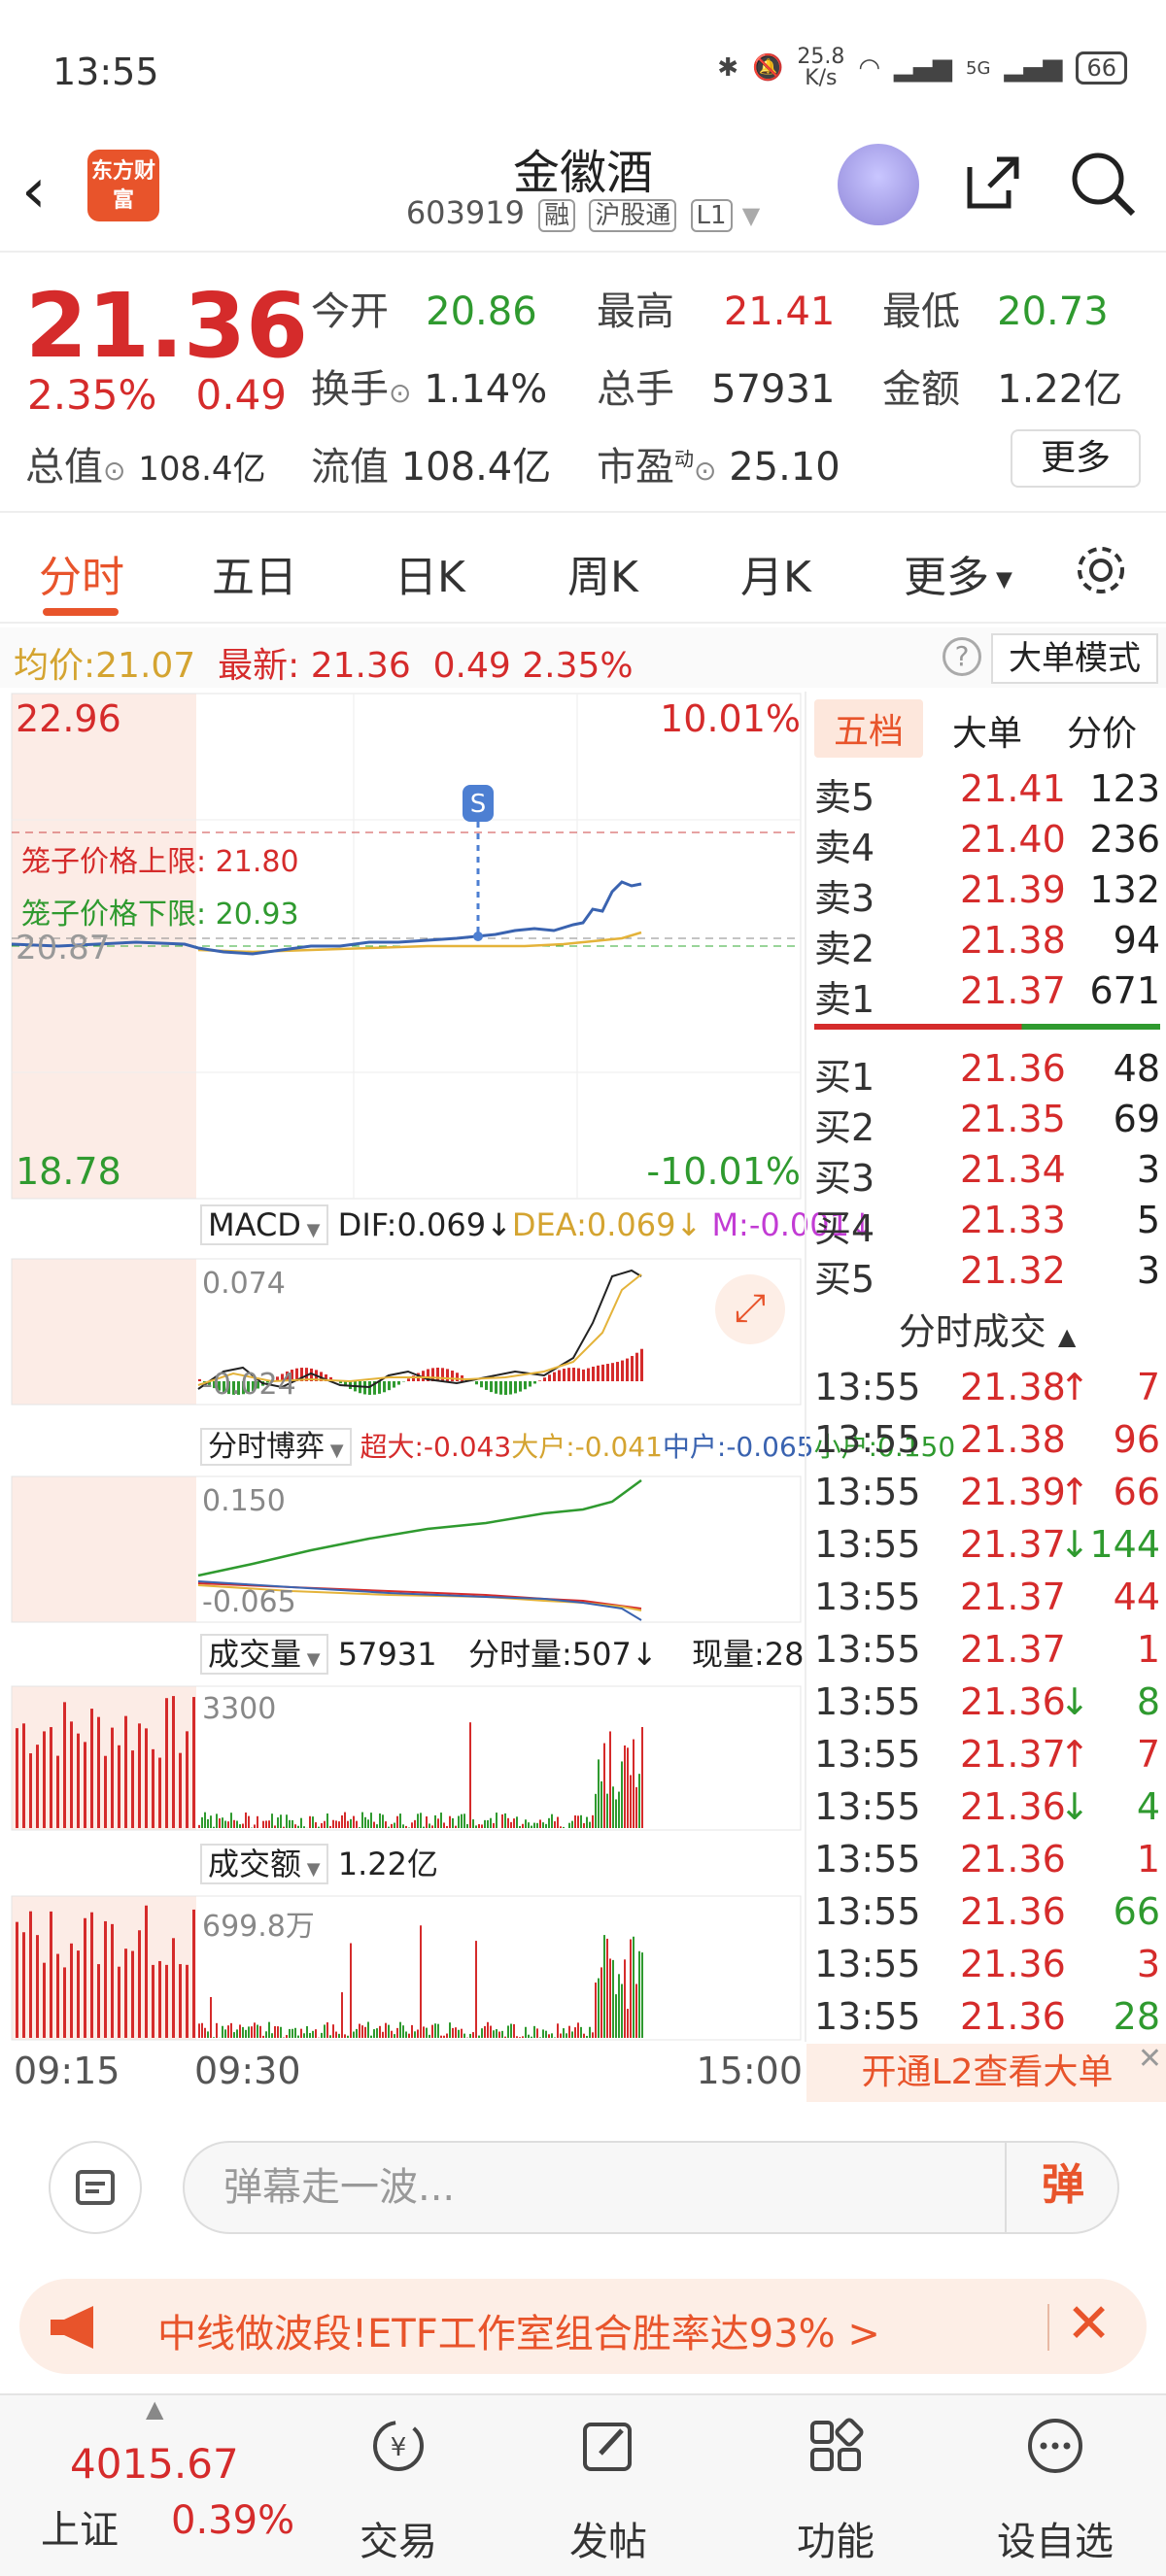 This screenshot has width=1166, height=2576. I want to click on bid-level-row: 买3 21.34 3, so click(987, 1174).